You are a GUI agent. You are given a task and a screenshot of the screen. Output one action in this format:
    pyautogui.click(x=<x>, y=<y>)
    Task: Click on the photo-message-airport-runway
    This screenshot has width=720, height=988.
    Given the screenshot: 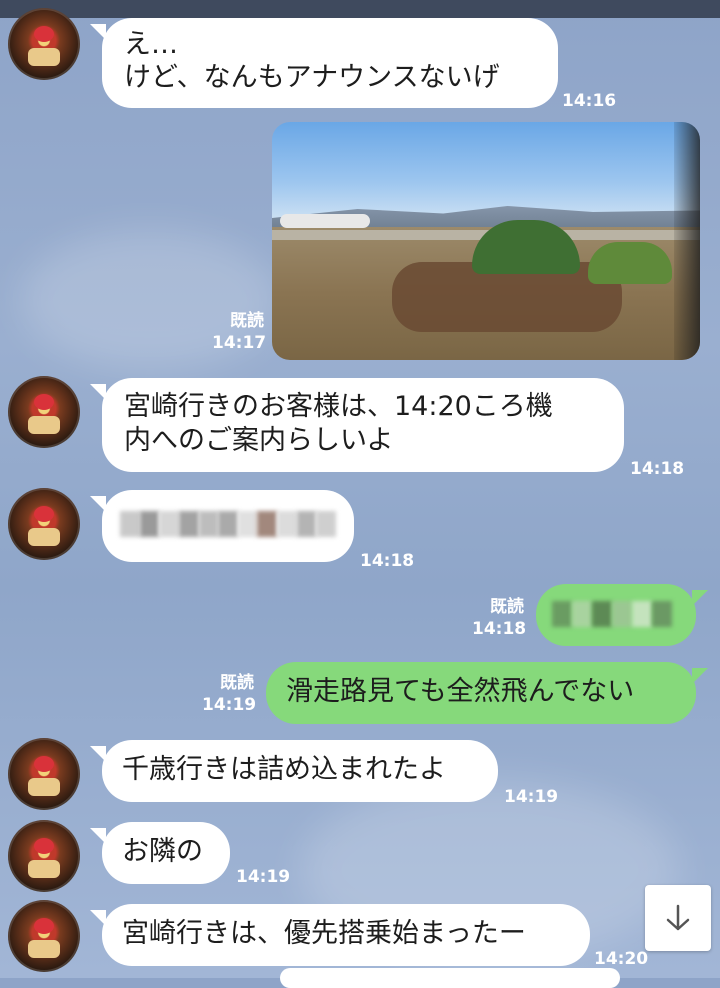 What is the action you would take?
    pyautogui.click(x=486, y=241)
    